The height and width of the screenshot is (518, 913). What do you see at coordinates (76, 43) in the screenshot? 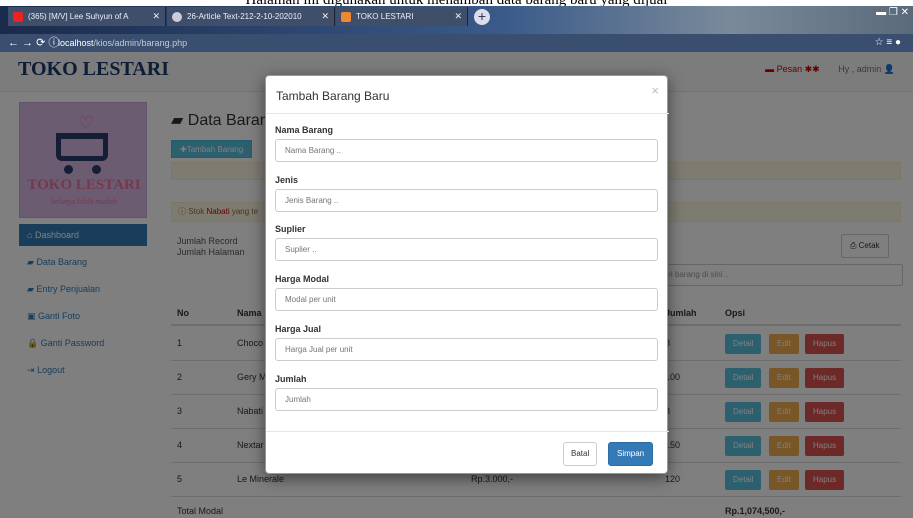
I see `url-host: localhost` at bounding box center [76, 43].